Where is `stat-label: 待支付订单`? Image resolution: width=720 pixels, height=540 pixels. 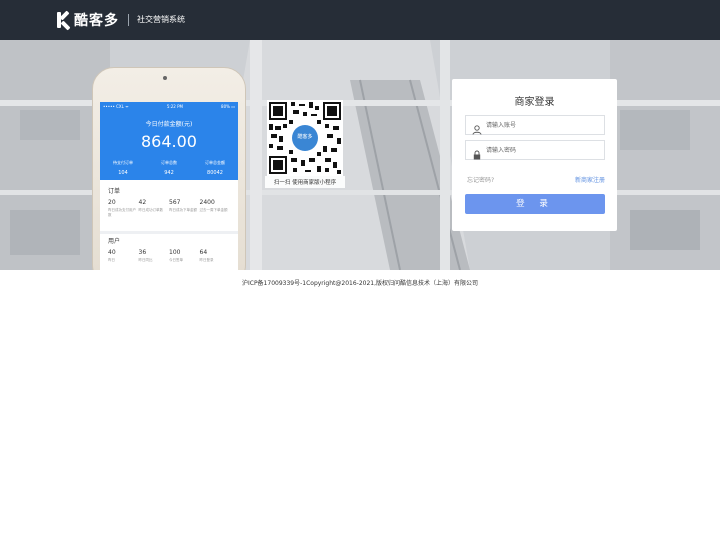
stat-label: 待支付订单 is located at coordinates (123, 162).